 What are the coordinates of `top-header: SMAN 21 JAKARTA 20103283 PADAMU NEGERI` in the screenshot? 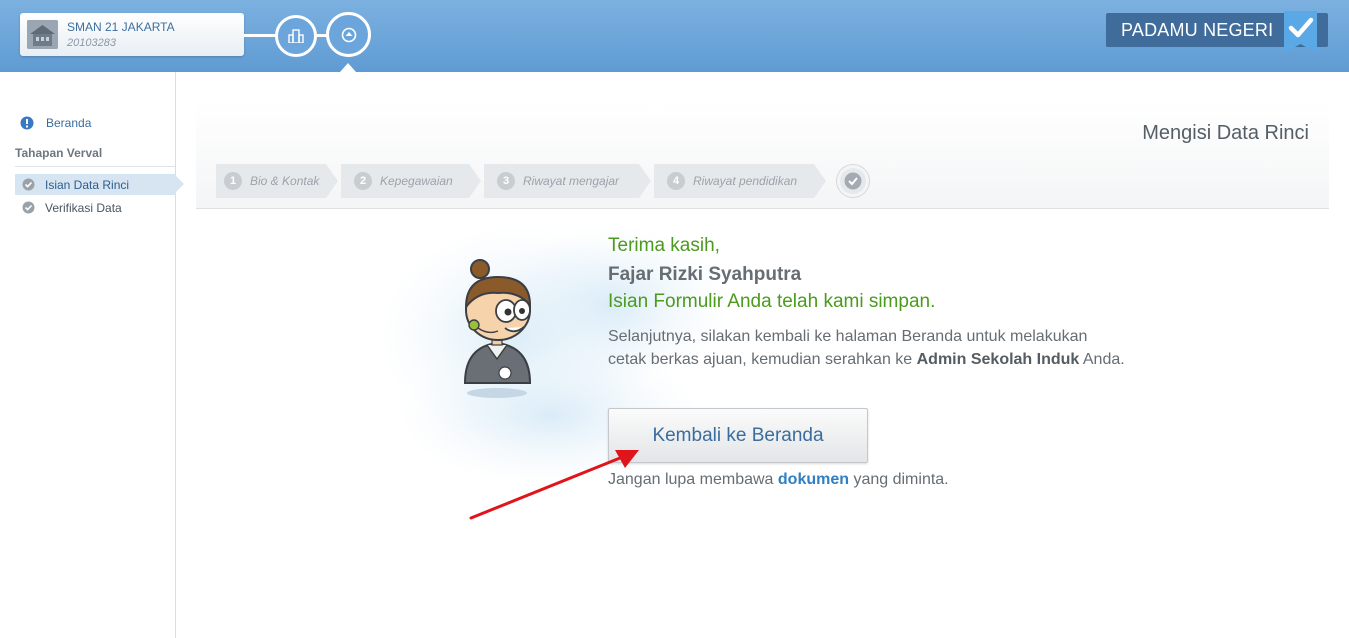 It's located at (674, 36).